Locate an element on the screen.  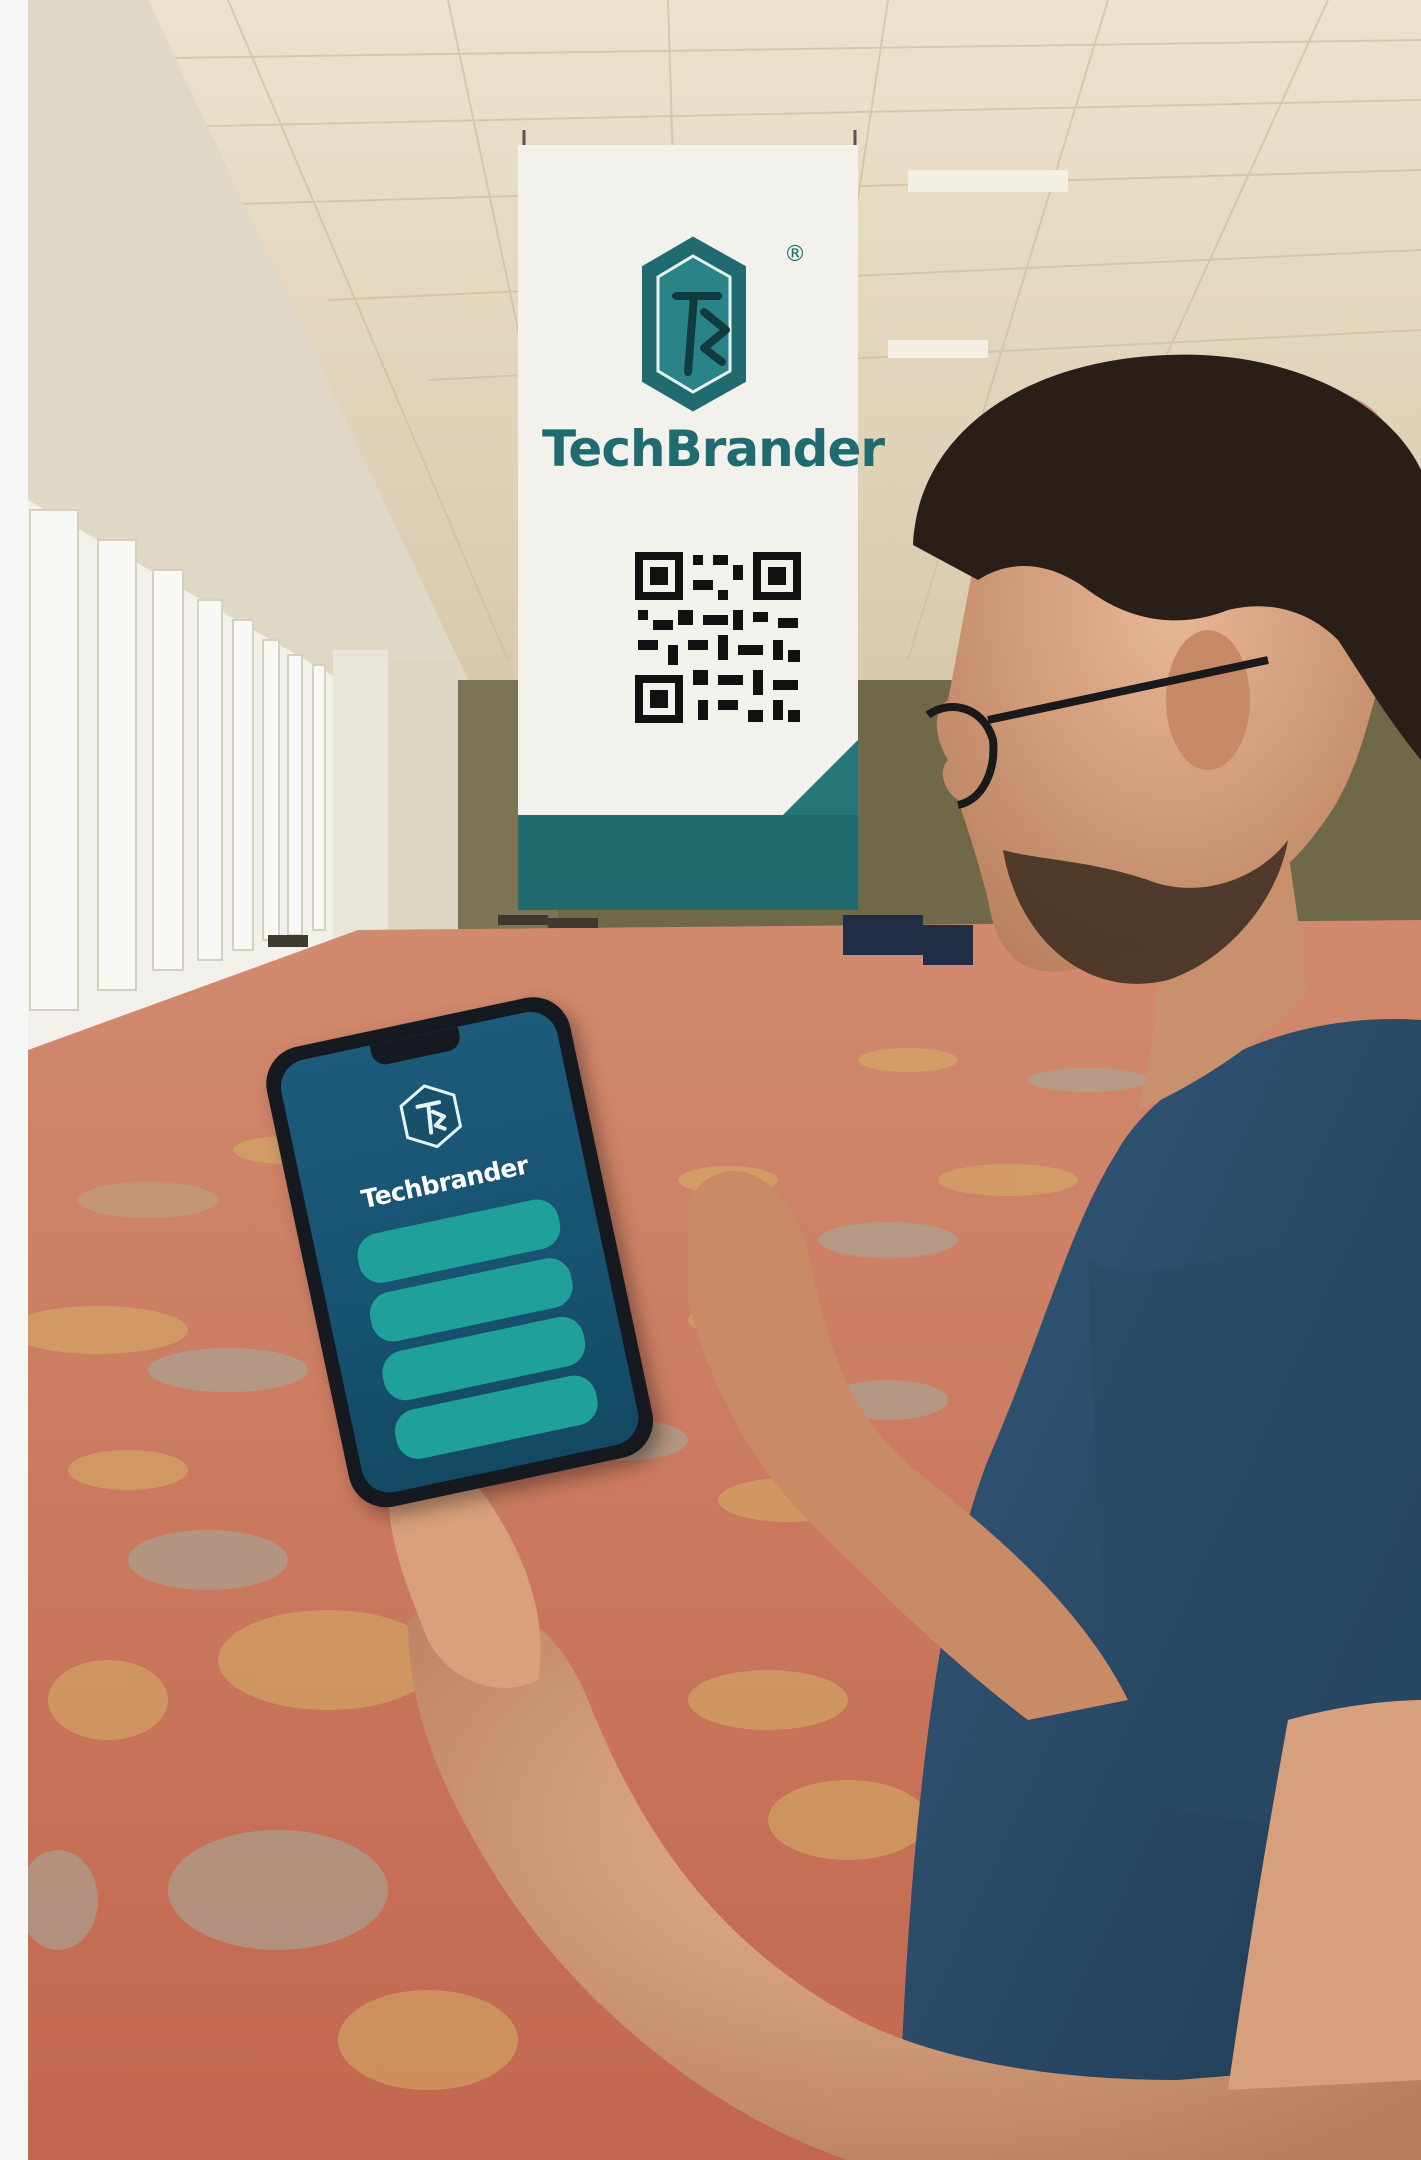
registered-mark: ® is located at coordinates (795, 254).